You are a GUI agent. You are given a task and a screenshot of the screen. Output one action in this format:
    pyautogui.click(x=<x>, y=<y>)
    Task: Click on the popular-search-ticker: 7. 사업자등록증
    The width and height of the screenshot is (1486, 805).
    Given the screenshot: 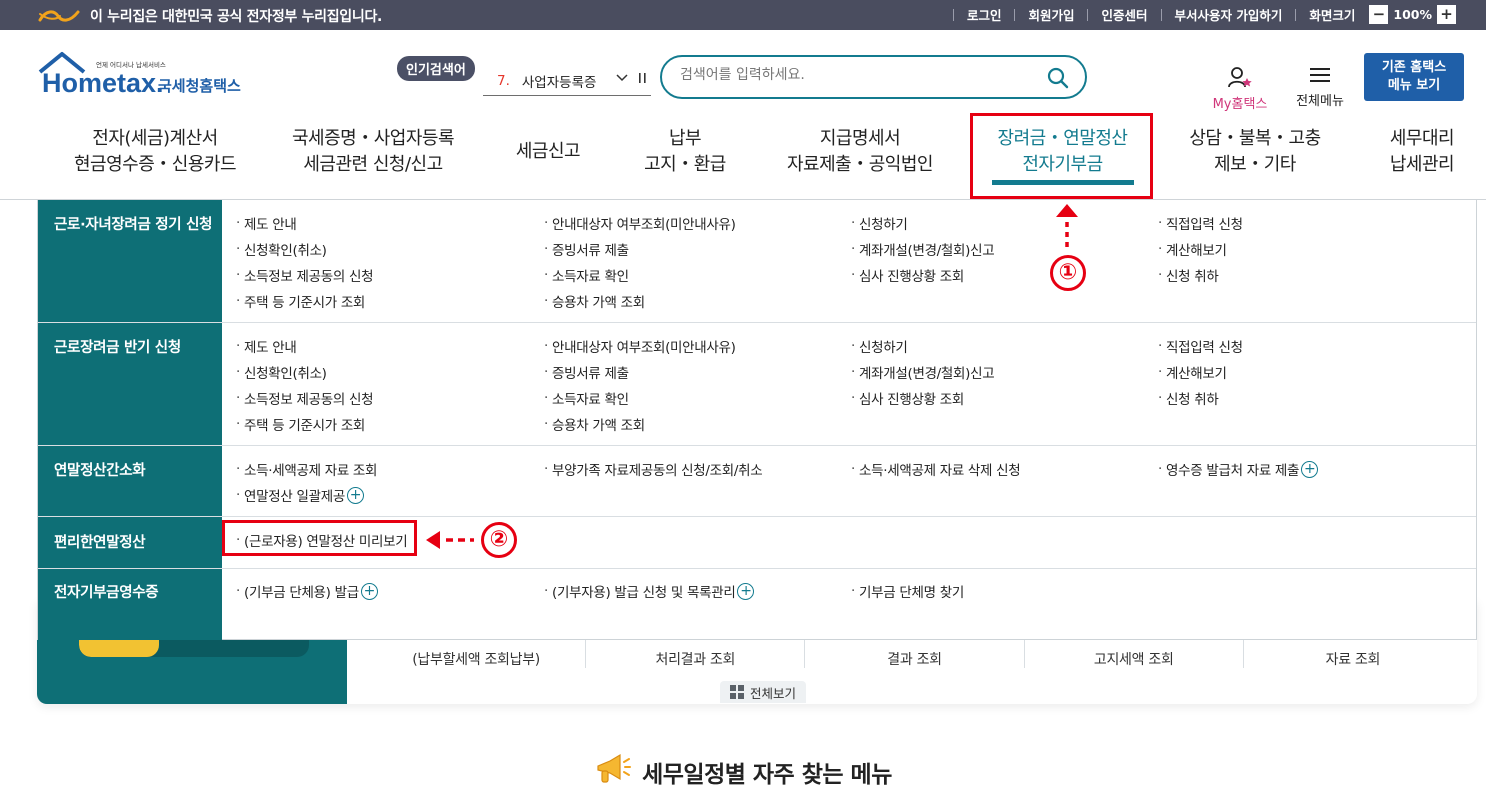 What is the action you would take?
    pyautogui.click(x=567, y=81)
    